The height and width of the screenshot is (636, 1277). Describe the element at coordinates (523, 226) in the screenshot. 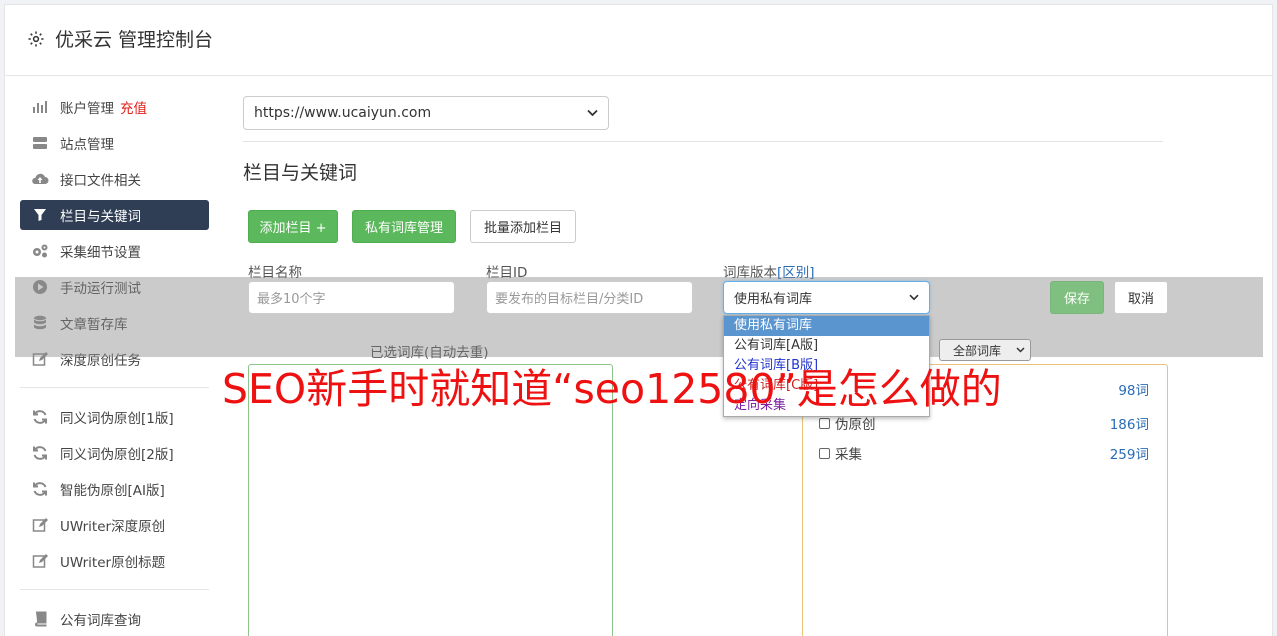

I see `batch-add-column-button: 批量添加栏目` at that location.